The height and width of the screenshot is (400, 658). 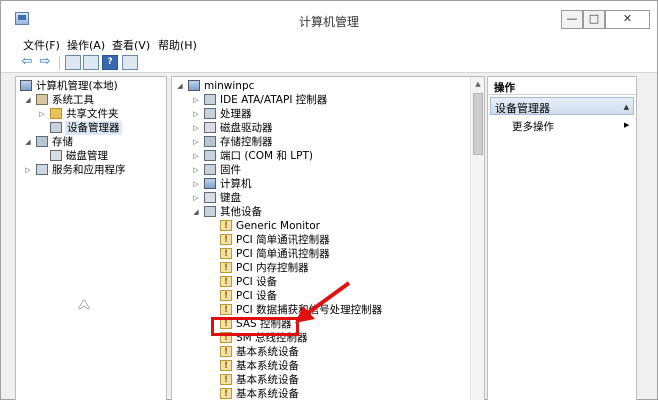 What do you see at coordinates (320, 226) in the screenshot?
I see `tree-item-device: Generic Monitor` at bounding box center [320, 226].